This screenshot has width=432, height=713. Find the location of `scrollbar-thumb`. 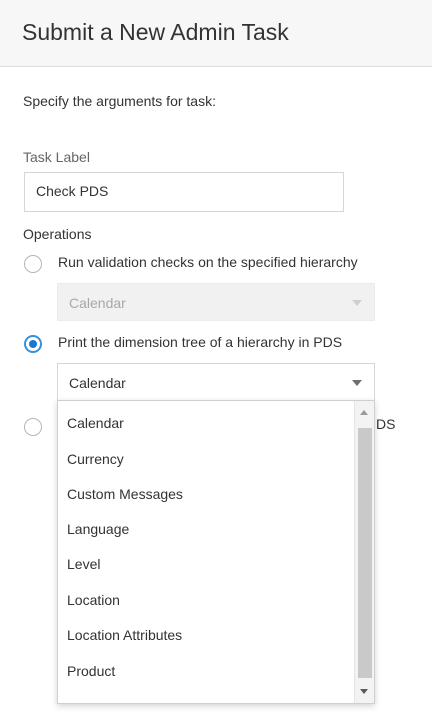

scrollbar-thumb is located at coordinates (365, 553).